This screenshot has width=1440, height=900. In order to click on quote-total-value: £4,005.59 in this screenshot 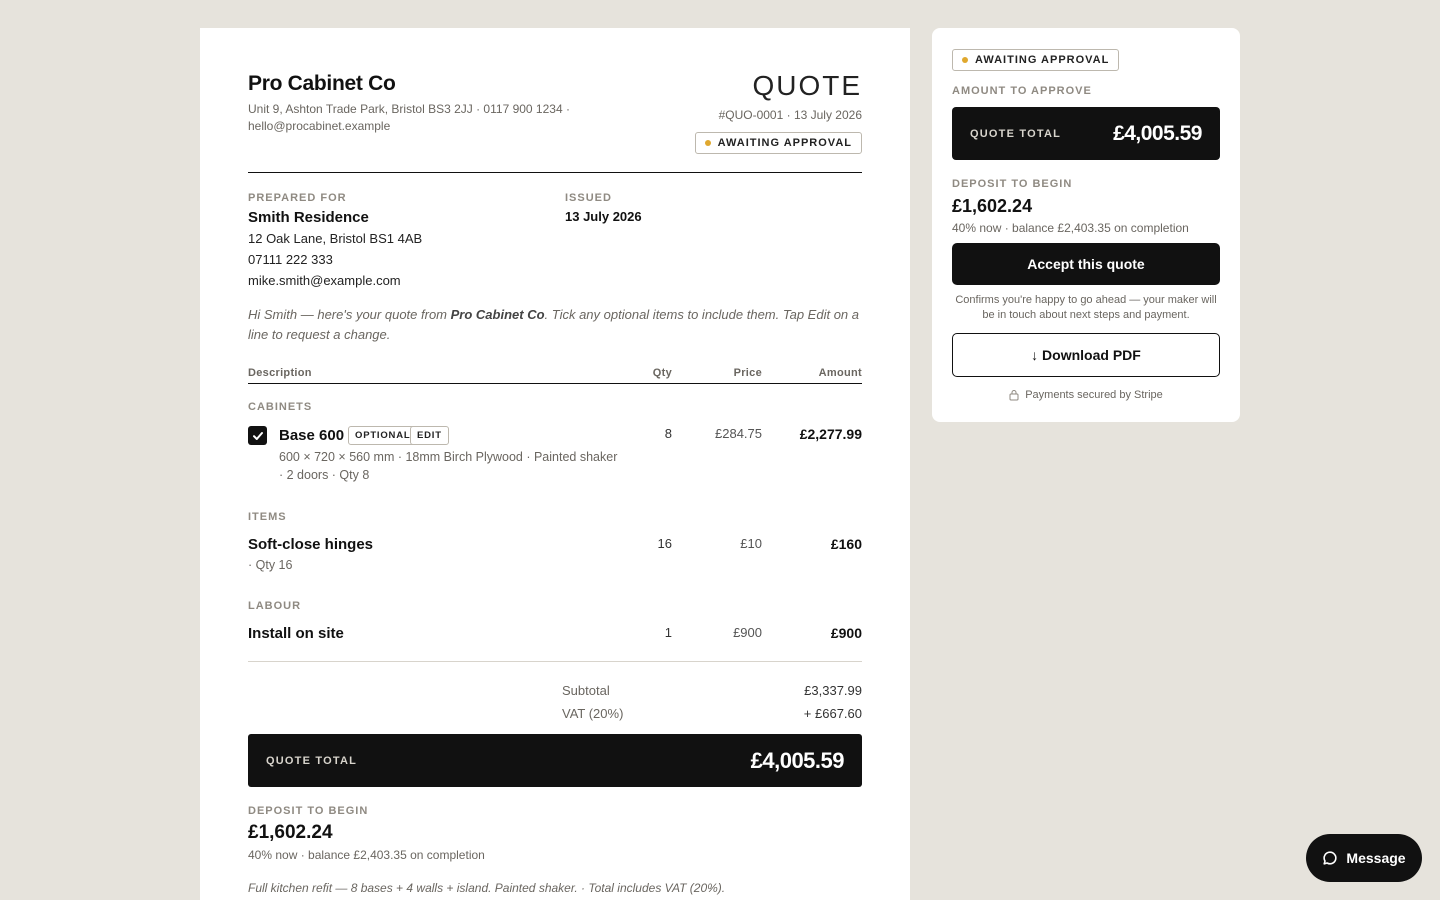, I will do `click(797, 760)`.